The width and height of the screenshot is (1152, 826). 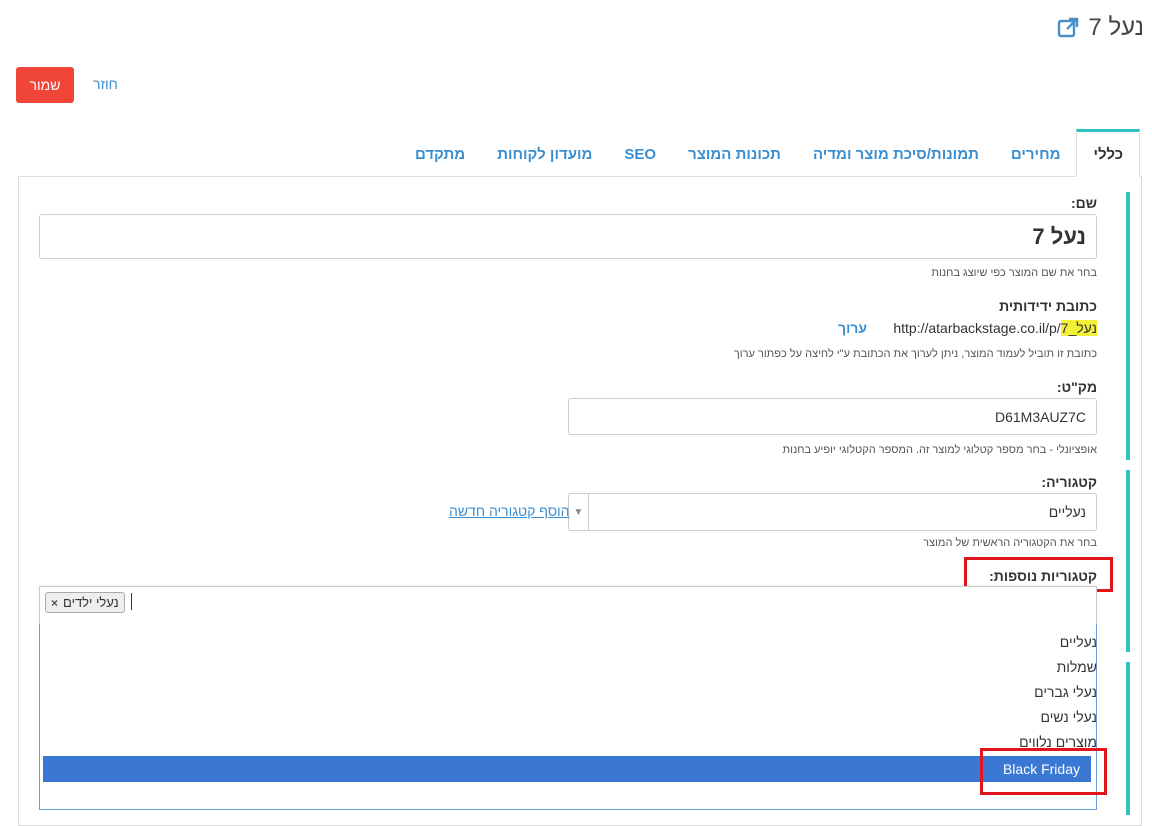 What do you see at coordinates (105, 84) in the screenshot?
I see `back-link: חוזר` at bounding box center [105, 84].